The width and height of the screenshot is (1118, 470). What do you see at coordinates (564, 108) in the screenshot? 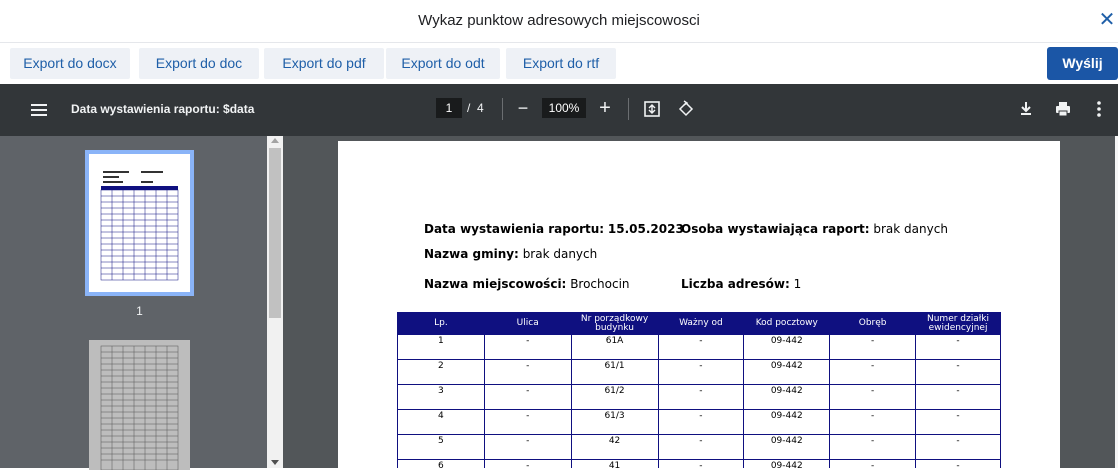
I see `zoom-input: 100%` at bounding box center [564, 108].